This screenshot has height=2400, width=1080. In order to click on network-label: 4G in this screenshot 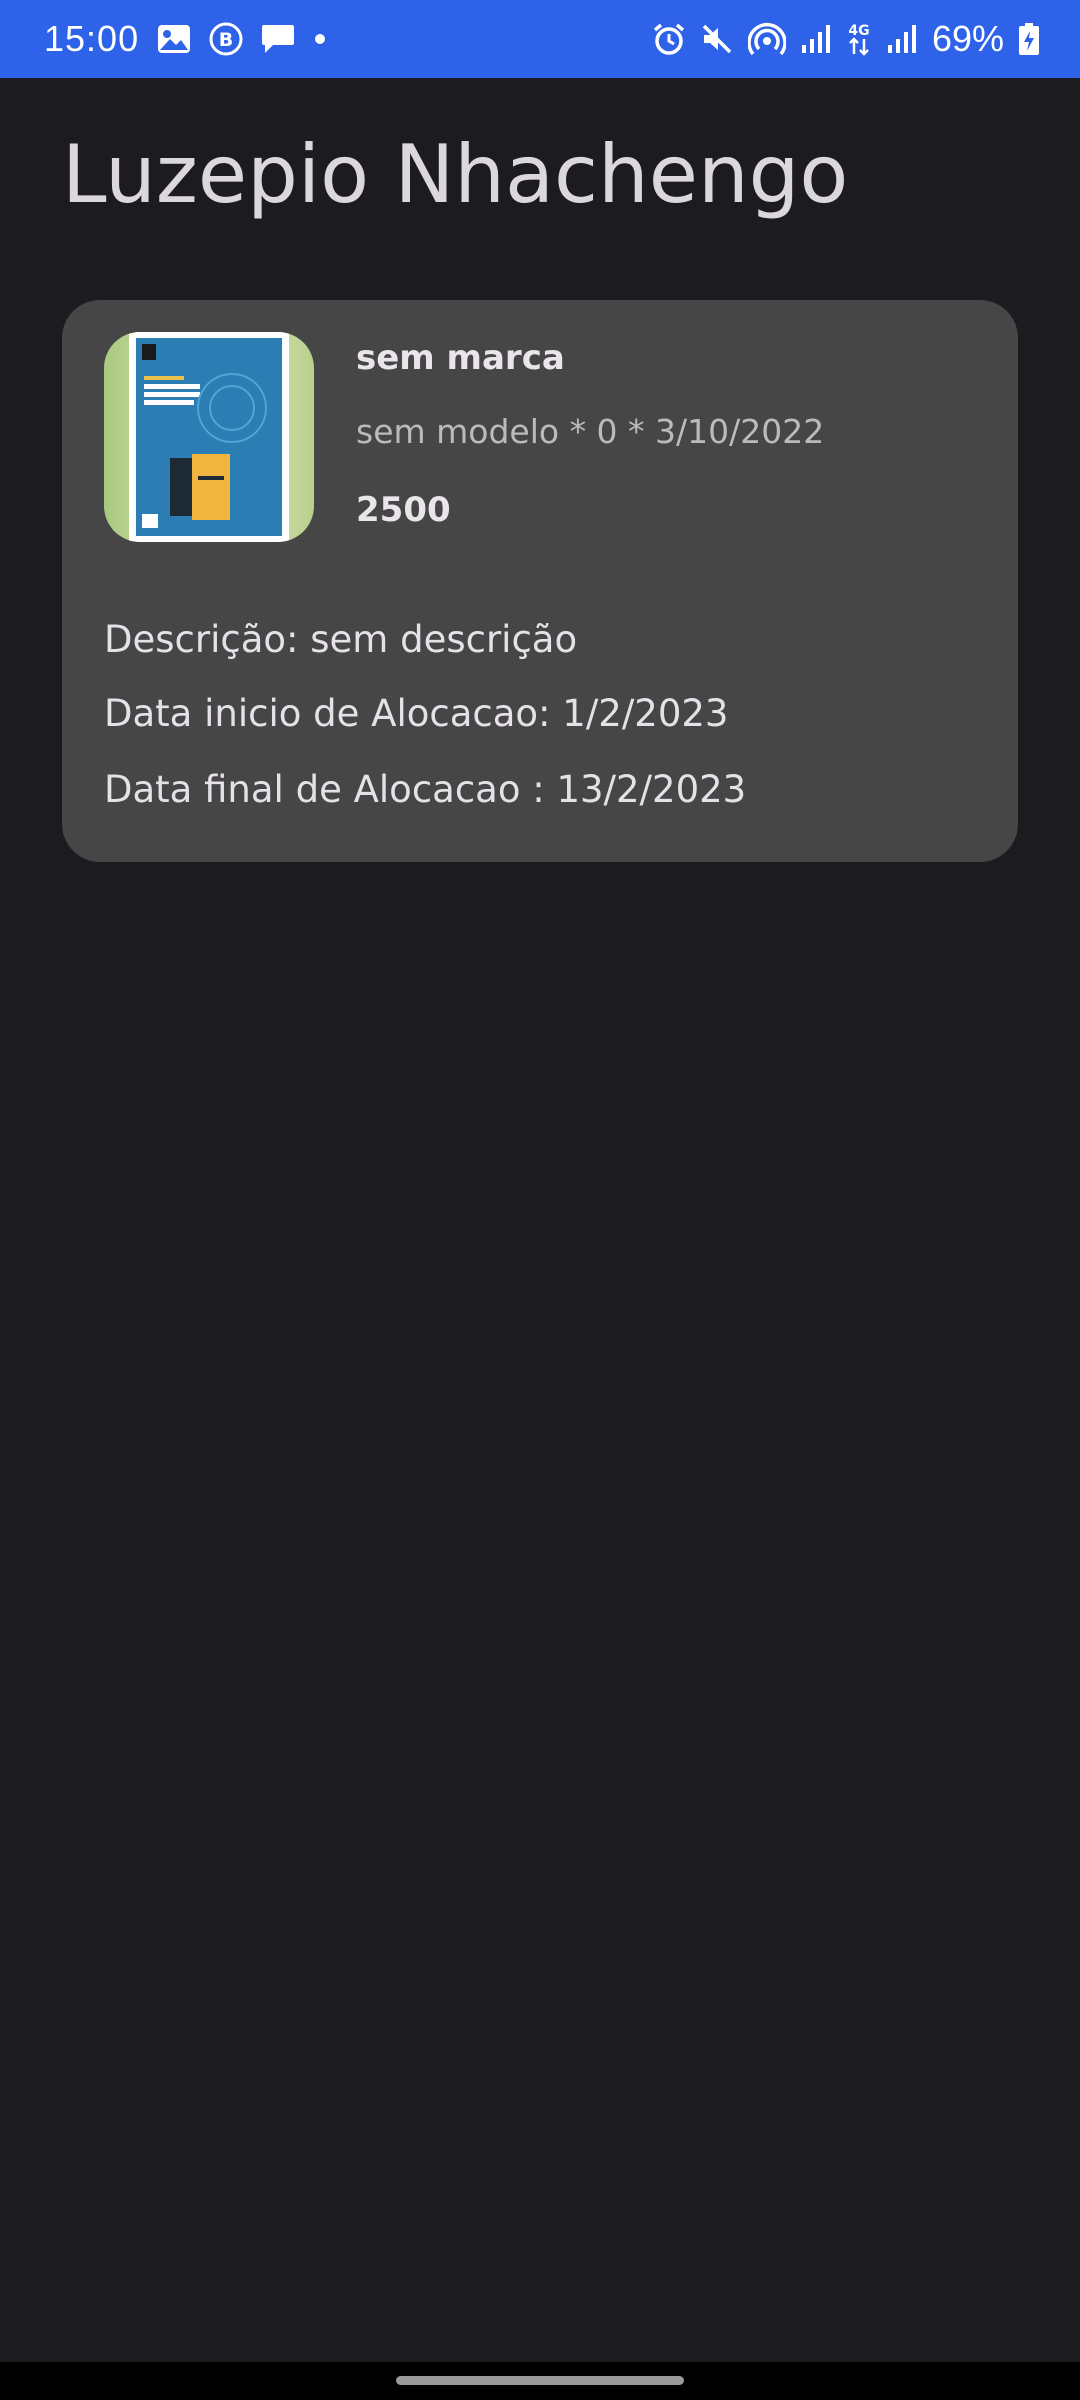, I will do `click(858, 31)`.